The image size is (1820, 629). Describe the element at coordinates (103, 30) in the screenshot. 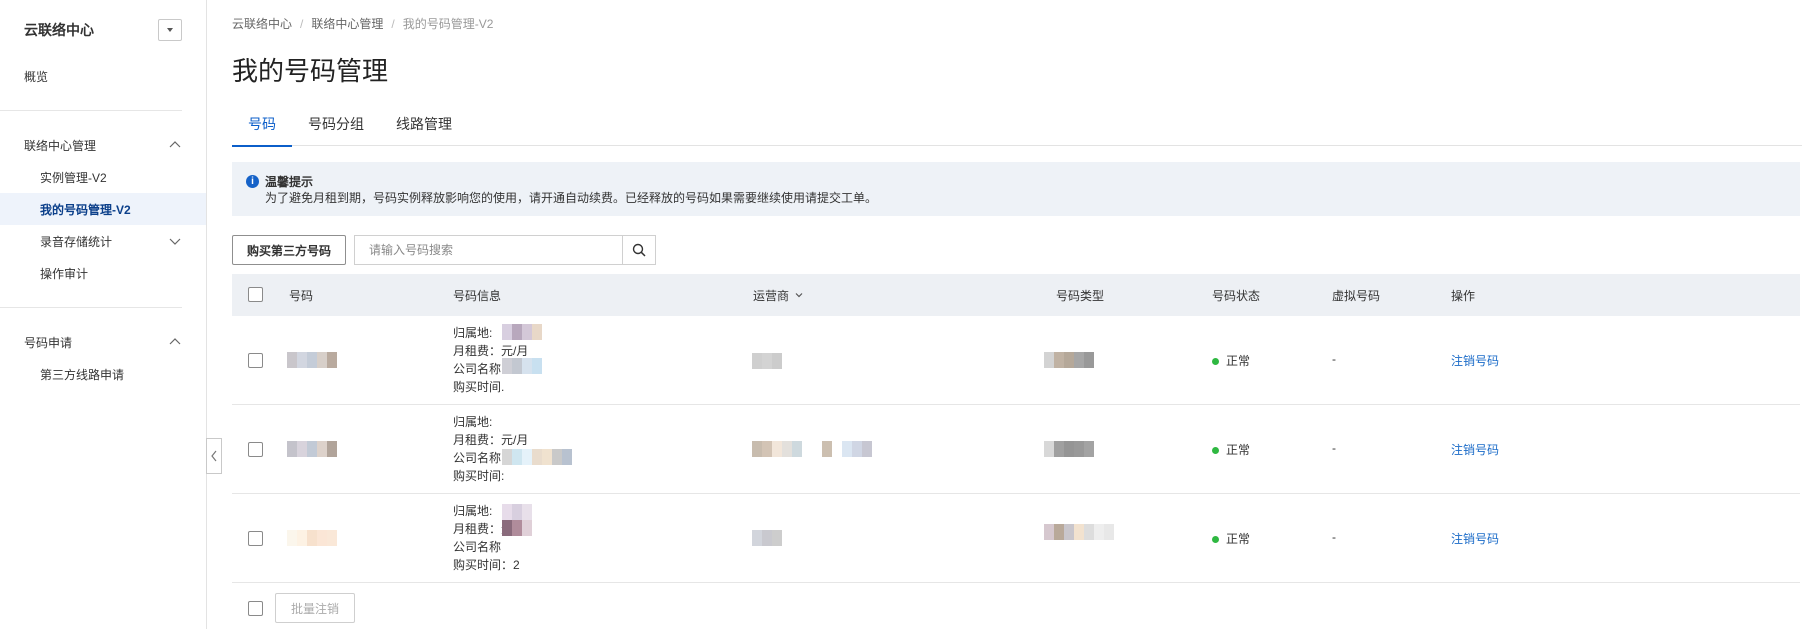

I see `sidebar-header: 云联络中心` at that location.